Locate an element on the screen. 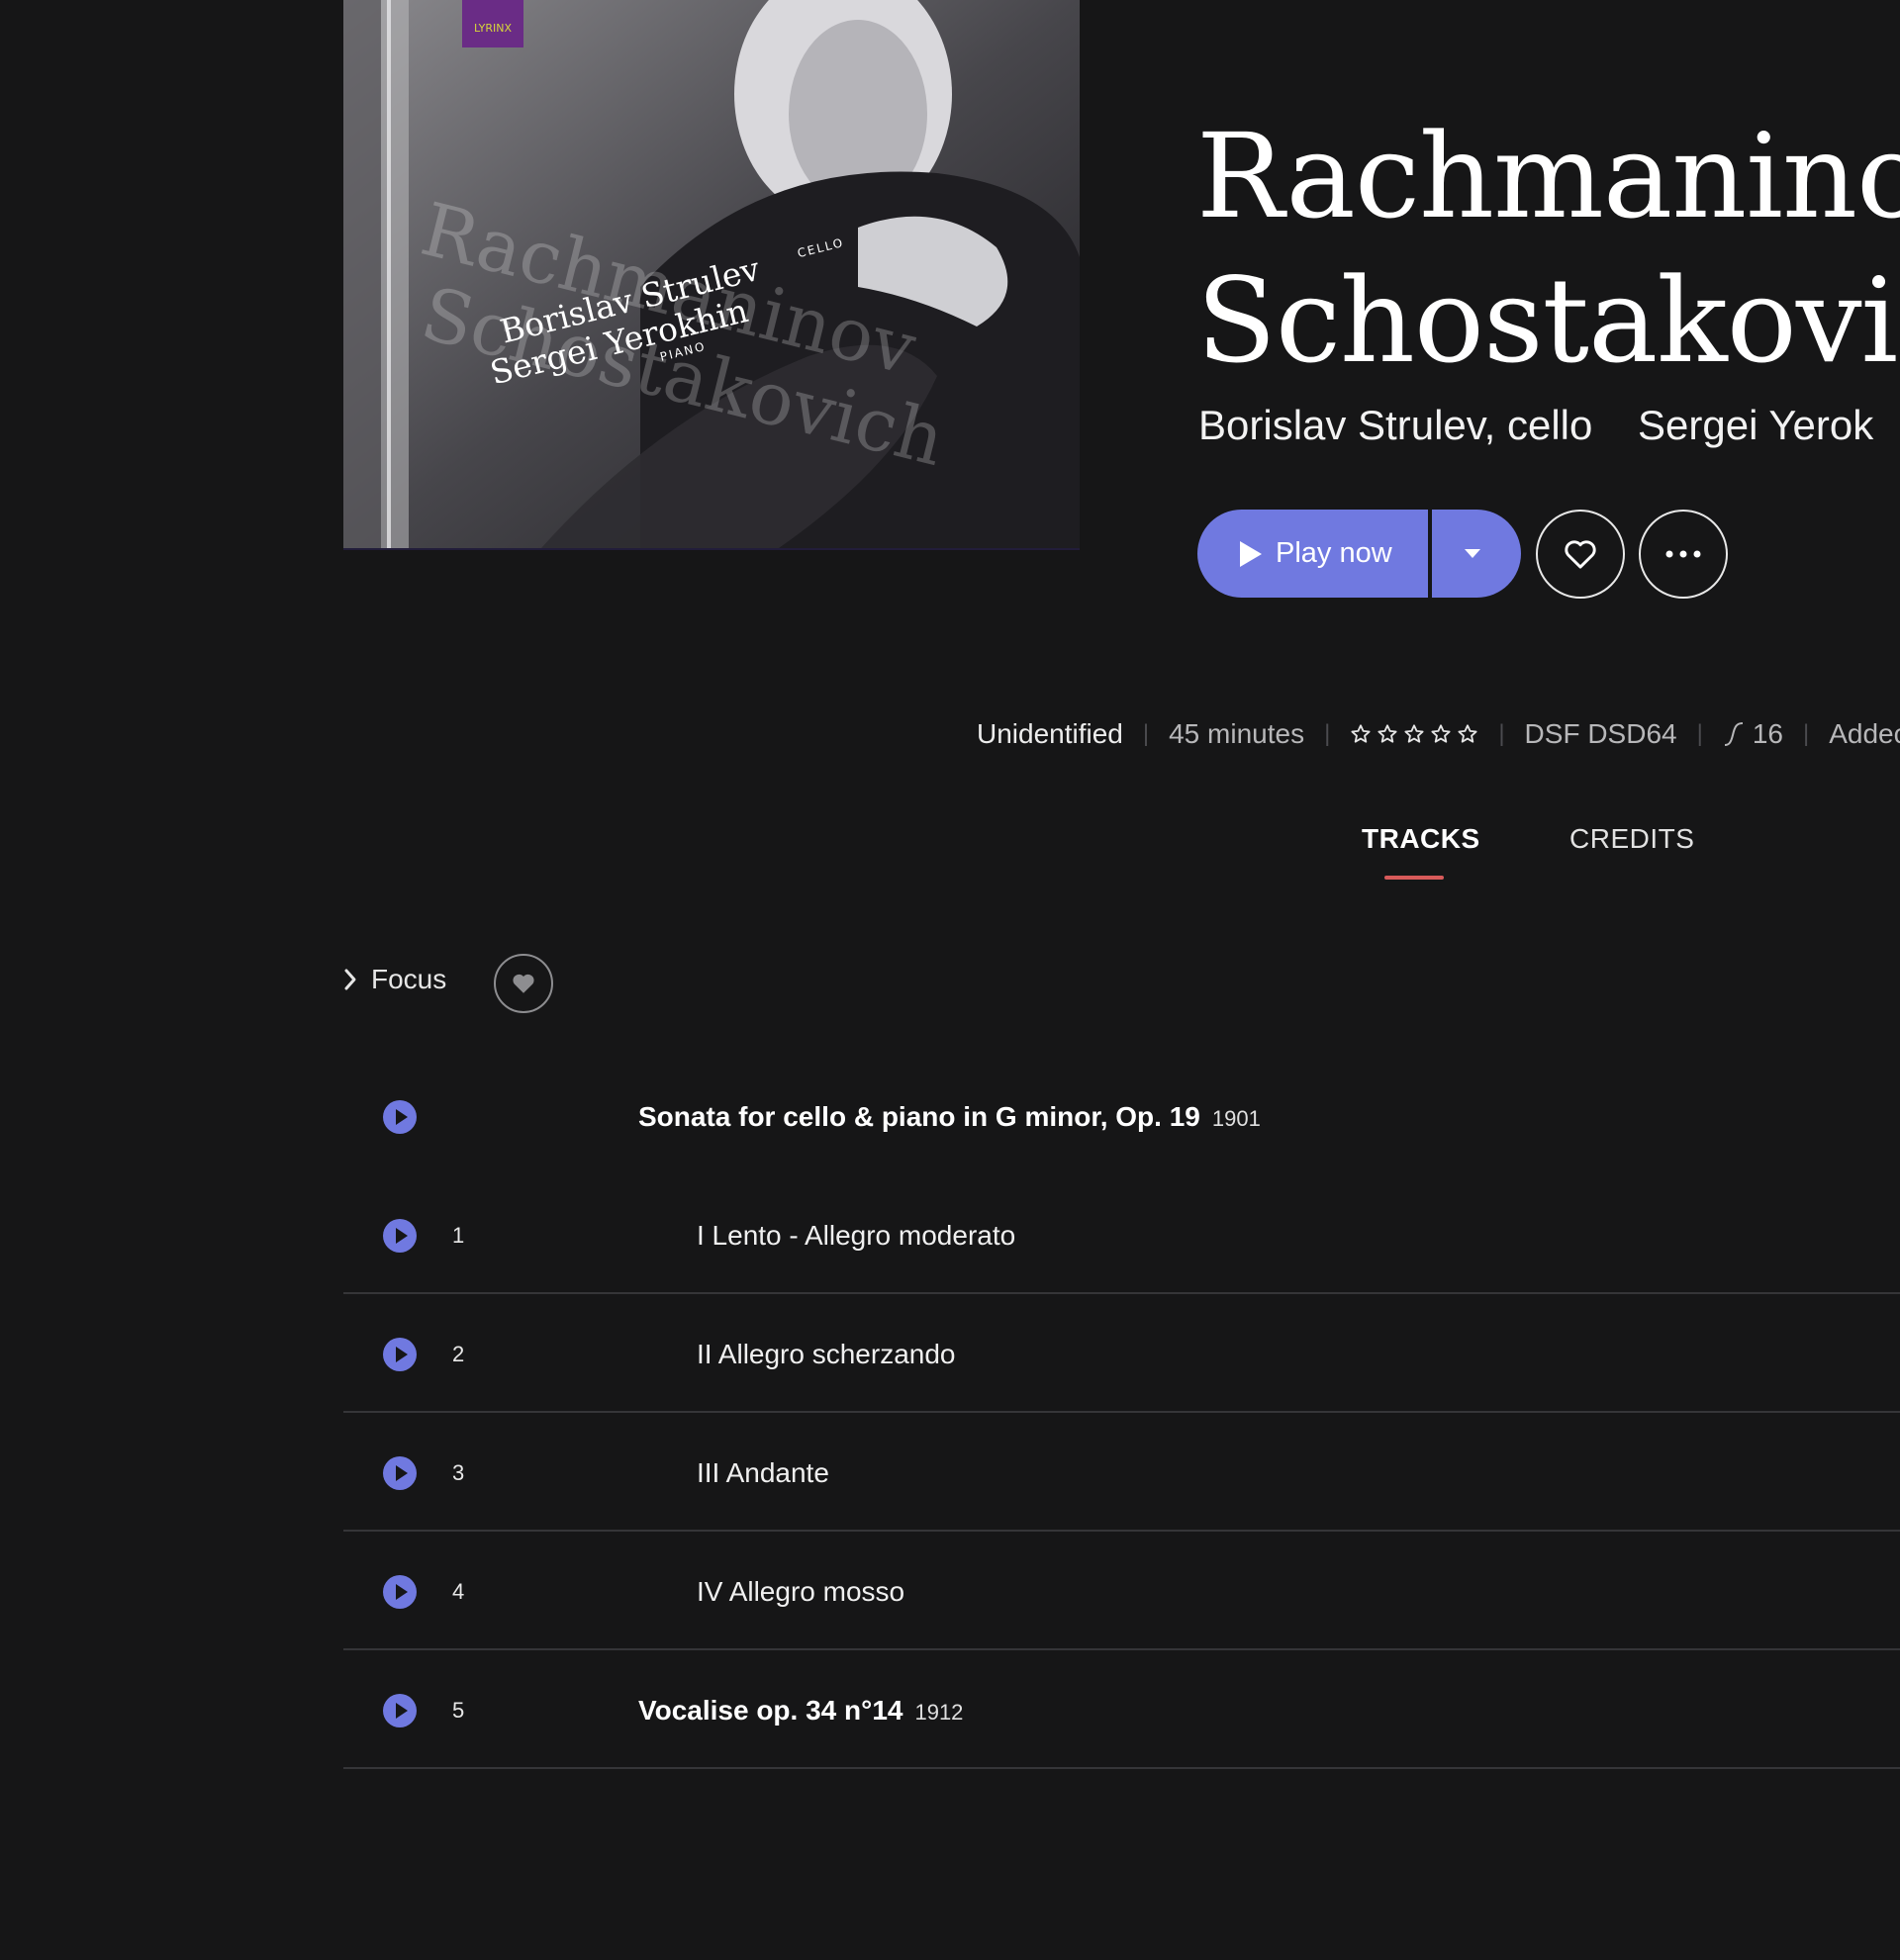 The height and width of the screenshot is (1960, 1900). composition-year: 1912 is located at coordinates (939, 1712).